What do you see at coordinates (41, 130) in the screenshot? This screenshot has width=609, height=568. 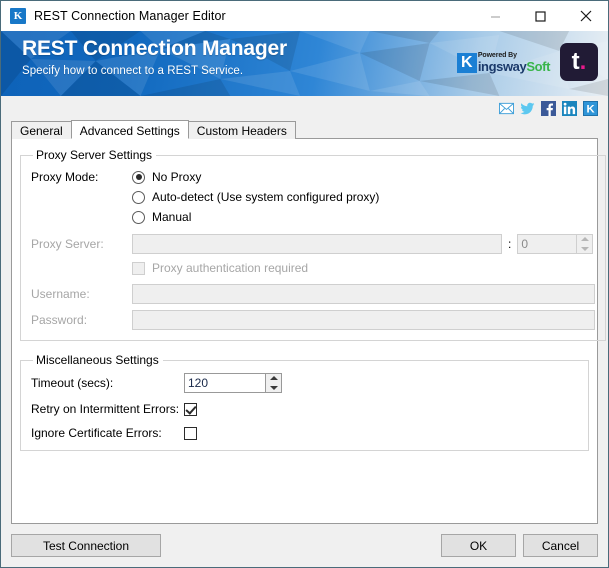 I see `tab-general: General` at bounding box center [41, 130].